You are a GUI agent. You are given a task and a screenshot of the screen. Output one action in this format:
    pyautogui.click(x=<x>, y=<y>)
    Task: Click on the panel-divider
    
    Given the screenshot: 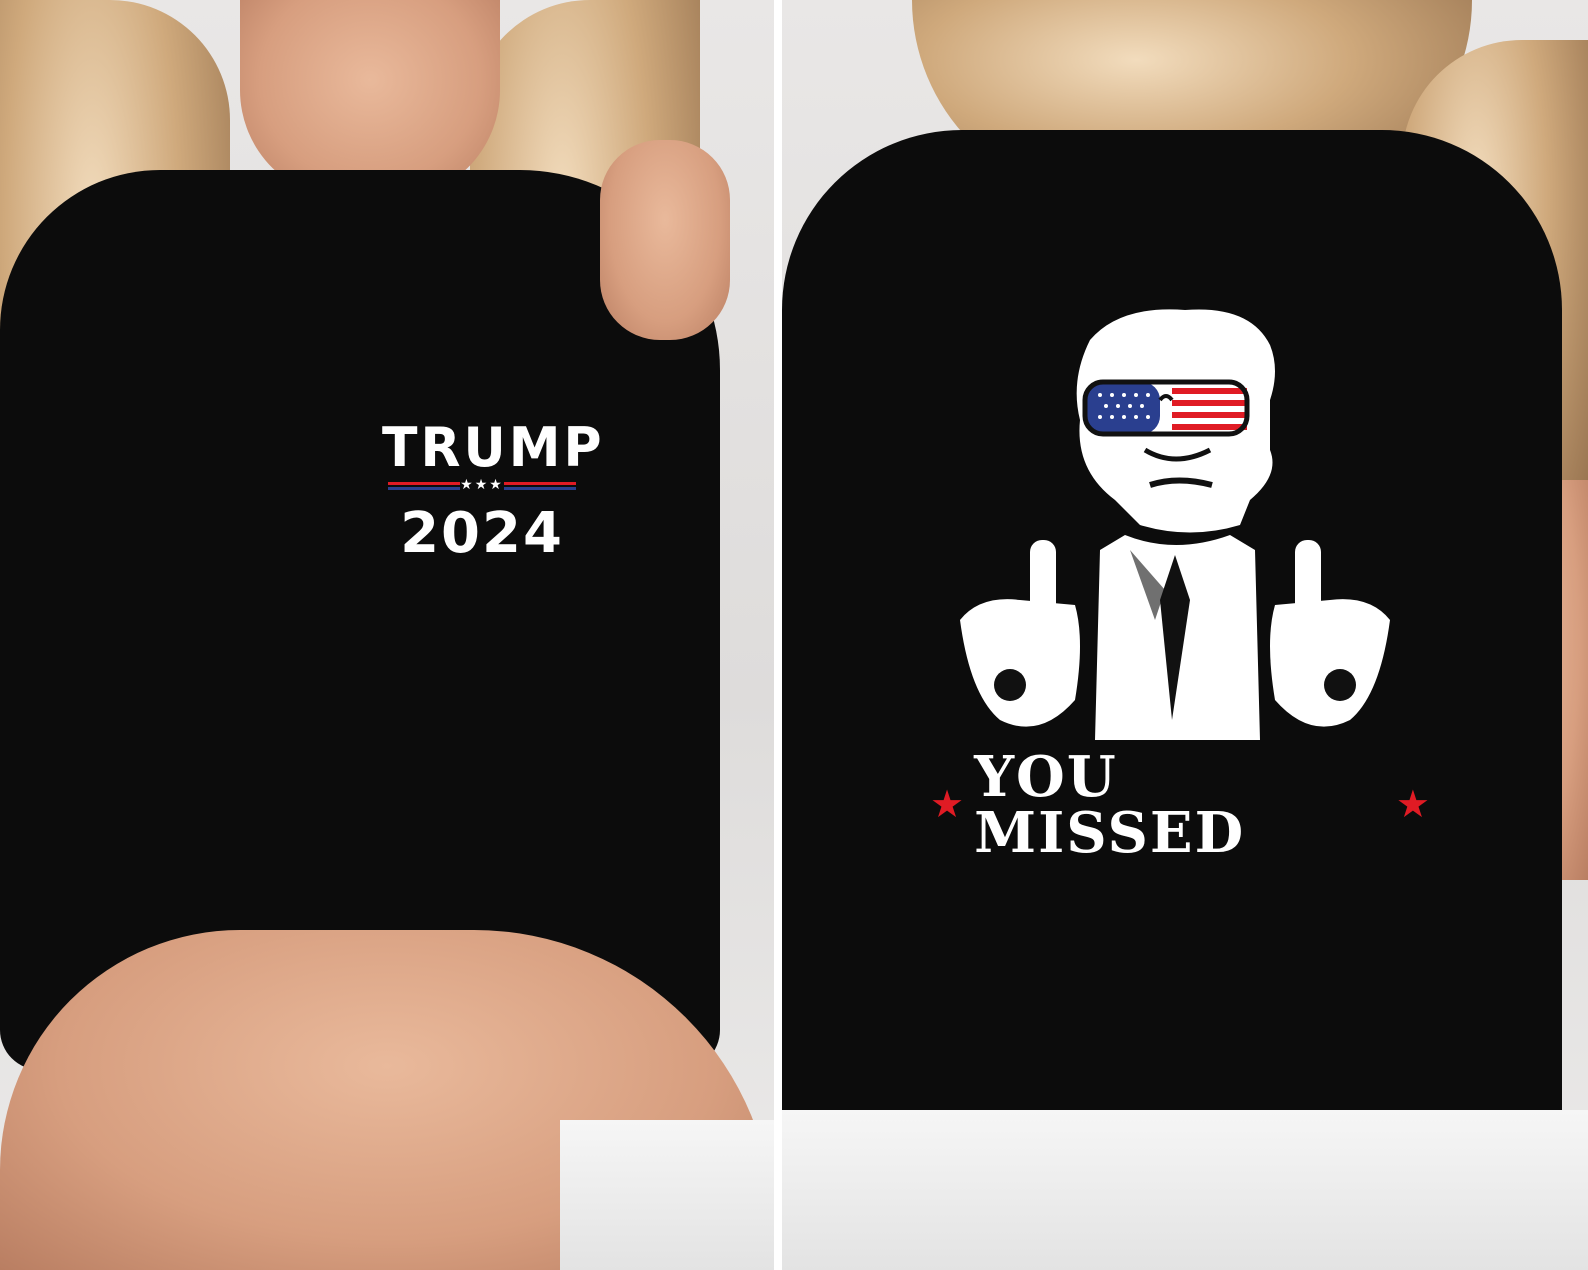 What is the action you would take?
    pyautogui.click(x=778, y=635)
    